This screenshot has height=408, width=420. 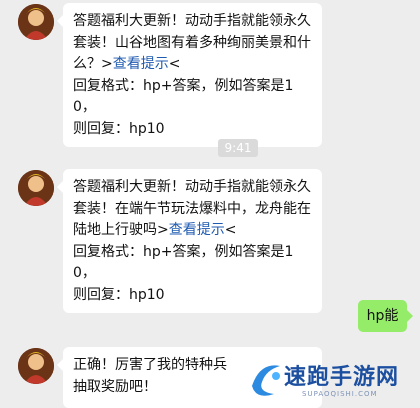 What do you see at coordinates (385, 316) in the screenshot?
I see `outgoing-message-bubble: hp能` at bounding box center [385, 316].